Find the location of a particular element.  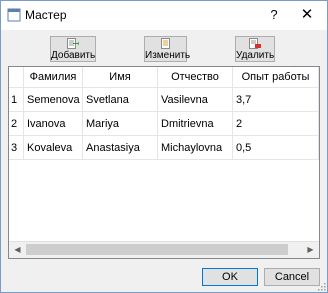

table-cell: Mariya is located at coordinates (120, 124).